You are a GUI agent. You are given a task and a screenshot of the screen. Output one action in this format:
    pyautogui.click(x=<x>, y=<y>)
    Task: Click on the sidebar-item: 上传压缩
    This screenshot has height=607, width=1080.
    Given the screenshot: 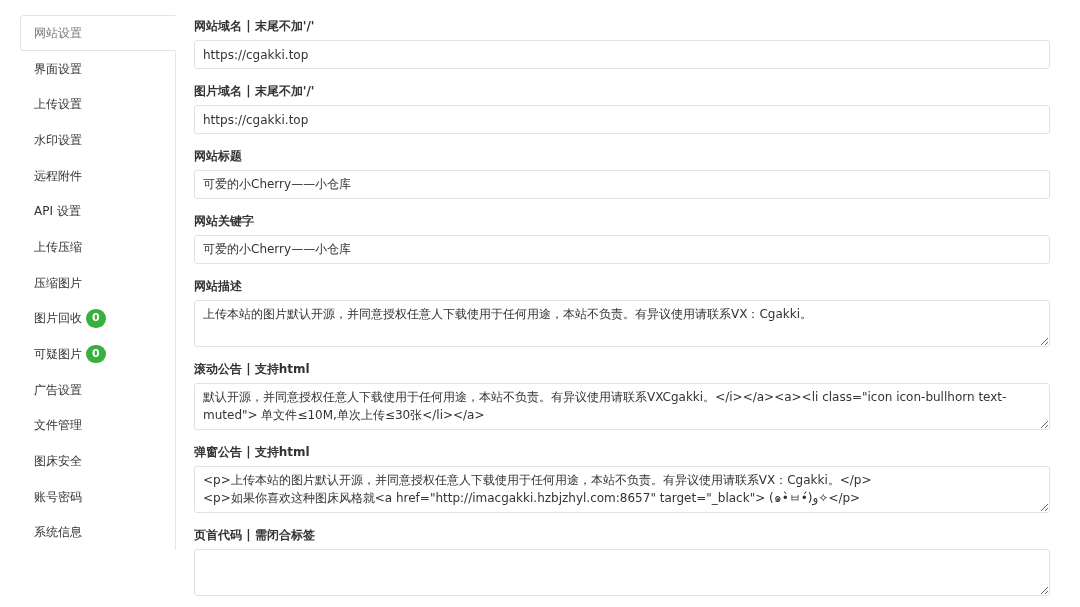 What is the action you would take?
    pyautogui.click(x=97, y=247)
    